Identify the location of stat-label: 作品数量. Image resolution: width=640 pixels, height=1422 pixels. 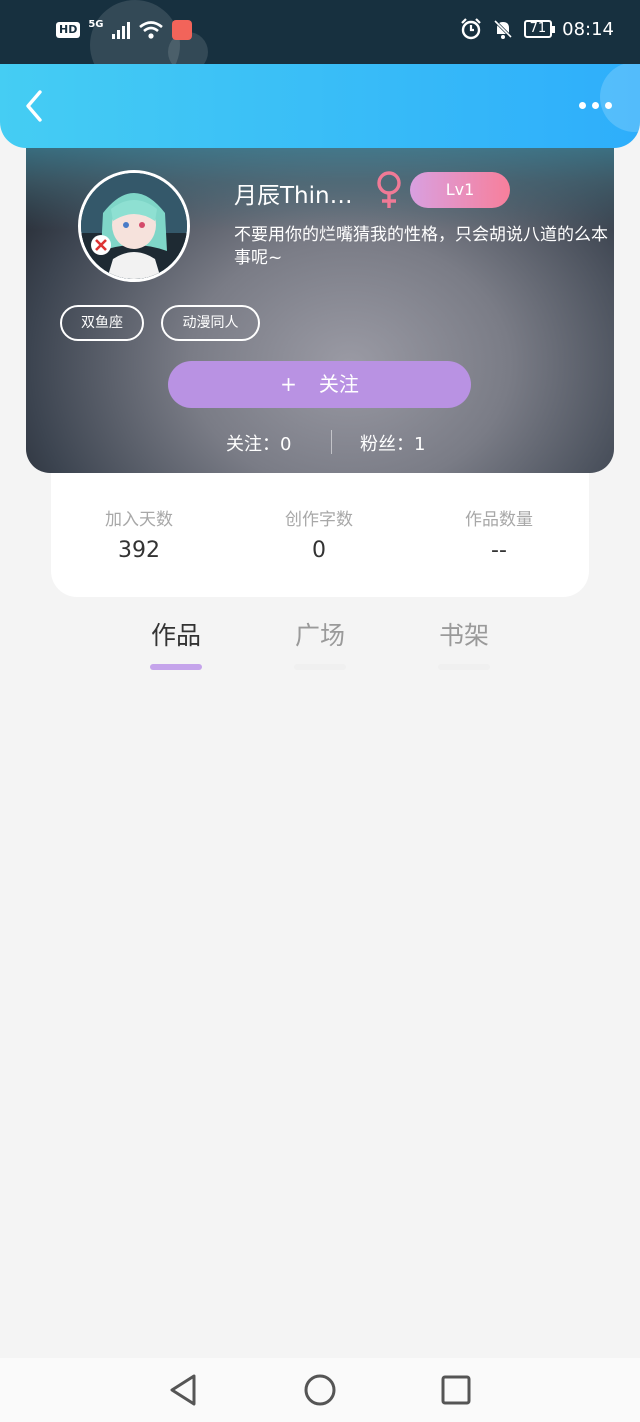
(499, 520).